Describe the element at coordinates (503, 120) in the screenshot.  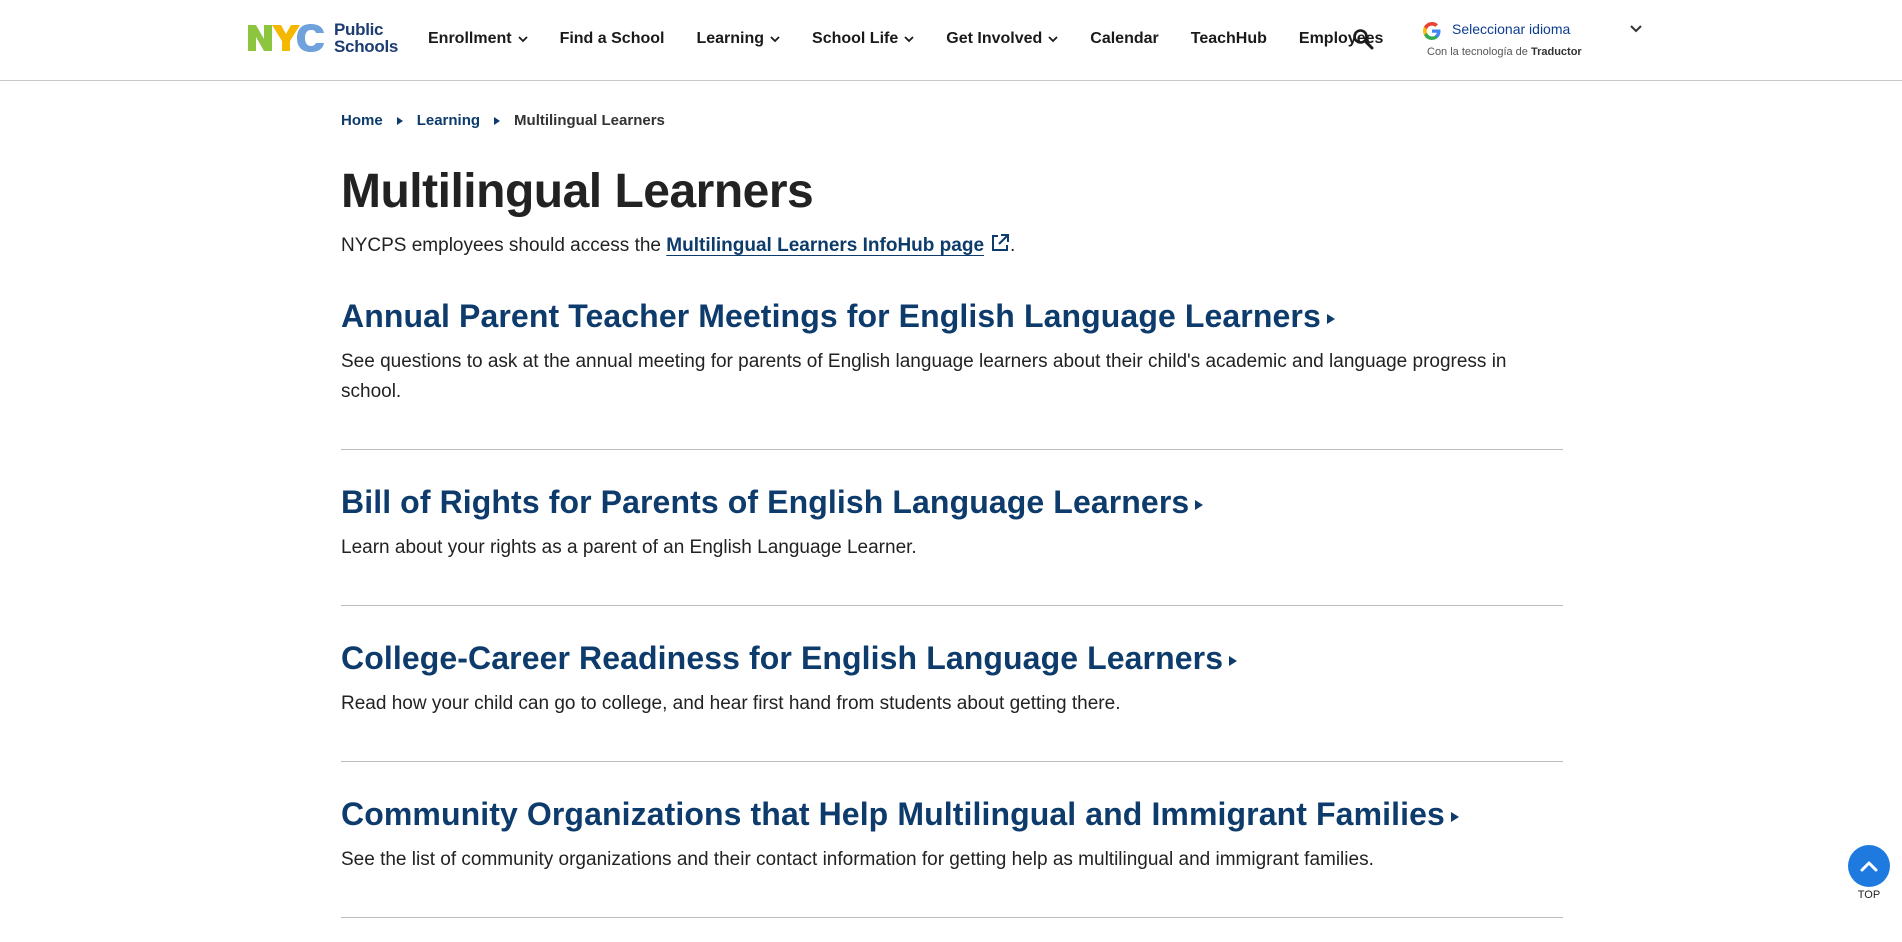
I see `breadcrumb: Home Learning Multilingual Learners` at that location.